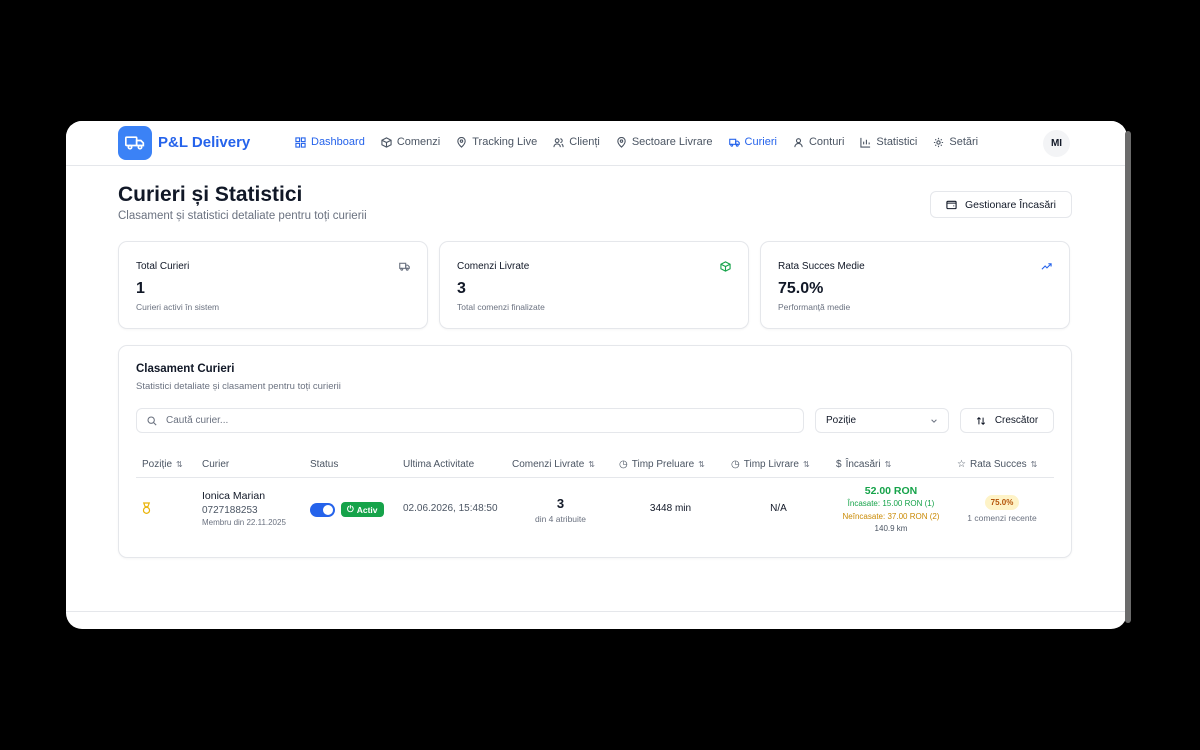 The height and width of the screenshot is (750, 1200). Describe the element at coordinates (1046, 266) in the screenshot. I see `trending-up-icon` at that location.